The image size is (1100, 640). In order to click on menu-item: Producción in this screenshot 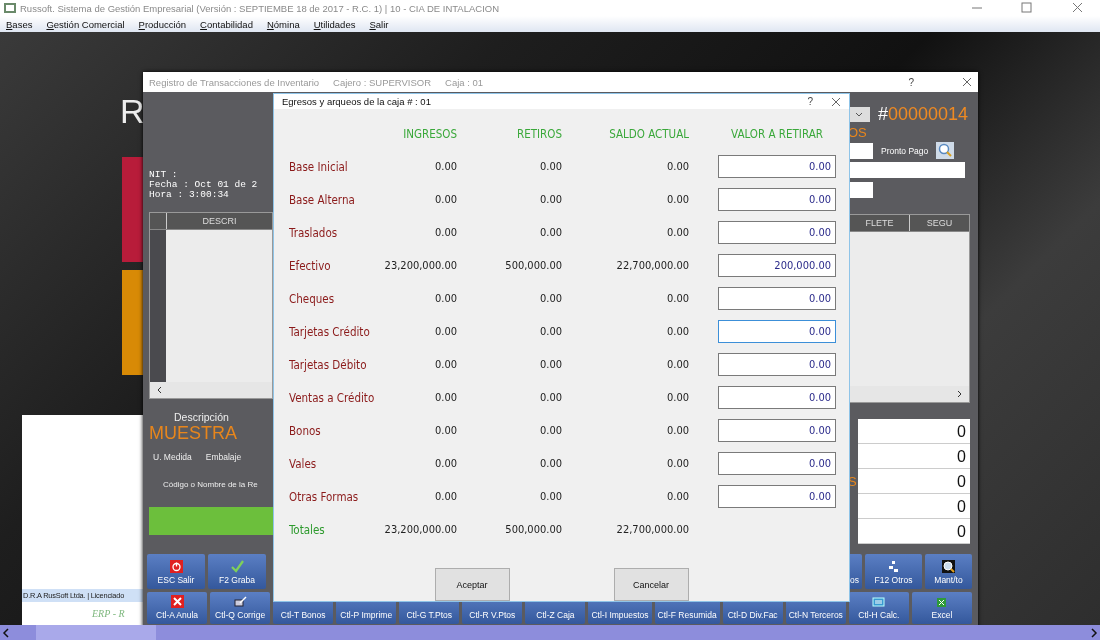, I will do `click(162, 24)`.